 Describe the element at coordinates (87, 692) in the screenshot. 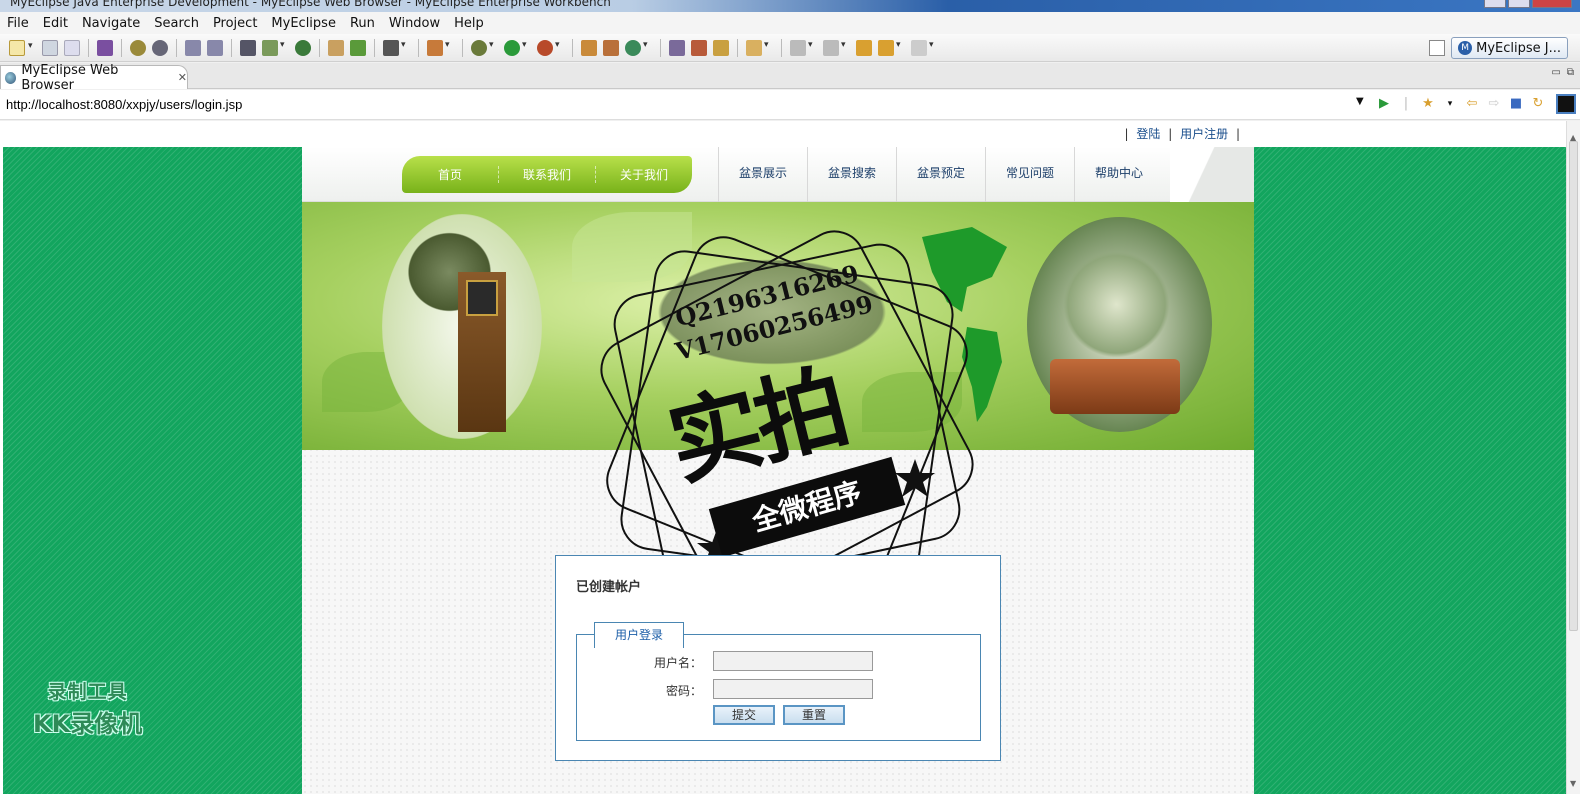

I see `recorder-watermark-line1: 录制工具` at that location.